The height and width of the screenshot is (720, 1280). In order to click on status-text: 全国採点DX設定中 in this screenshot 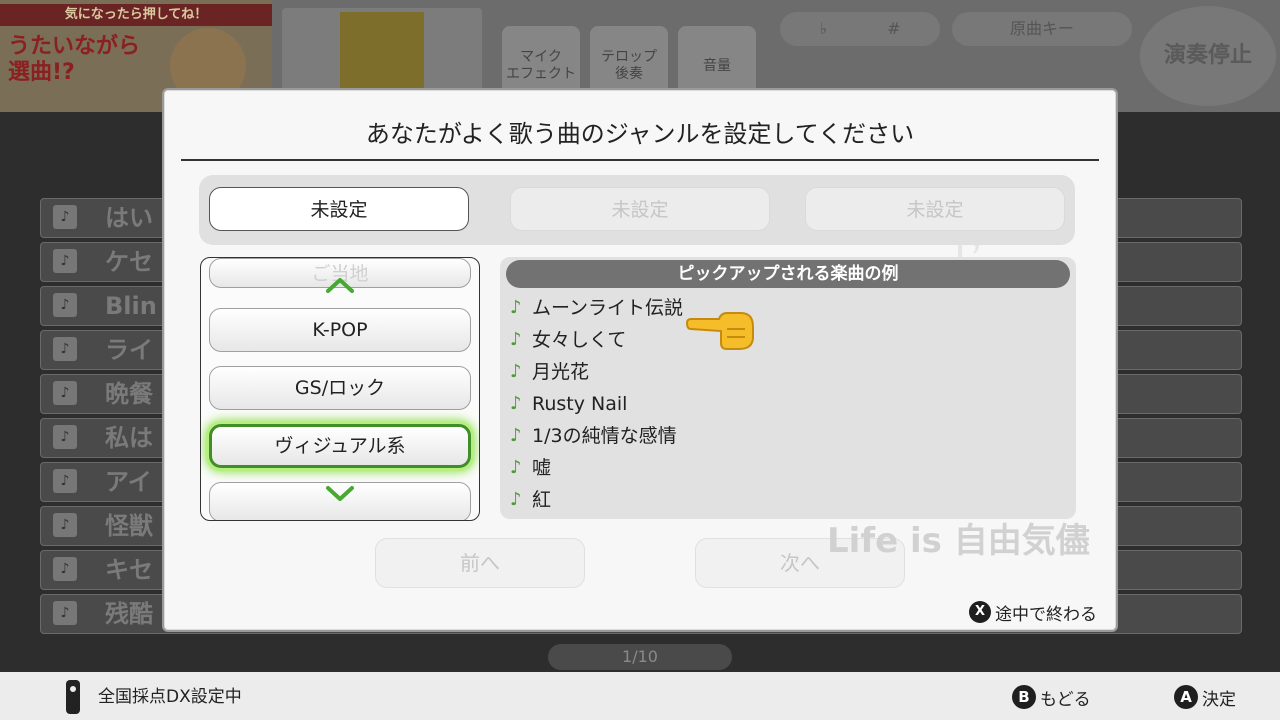, I will do `click(170, 697)`.